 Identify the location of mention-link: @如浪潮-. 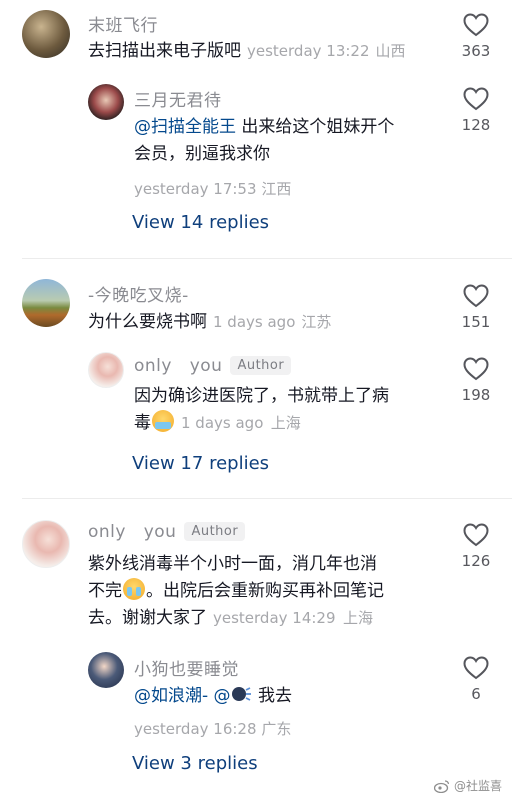
(171, 696).